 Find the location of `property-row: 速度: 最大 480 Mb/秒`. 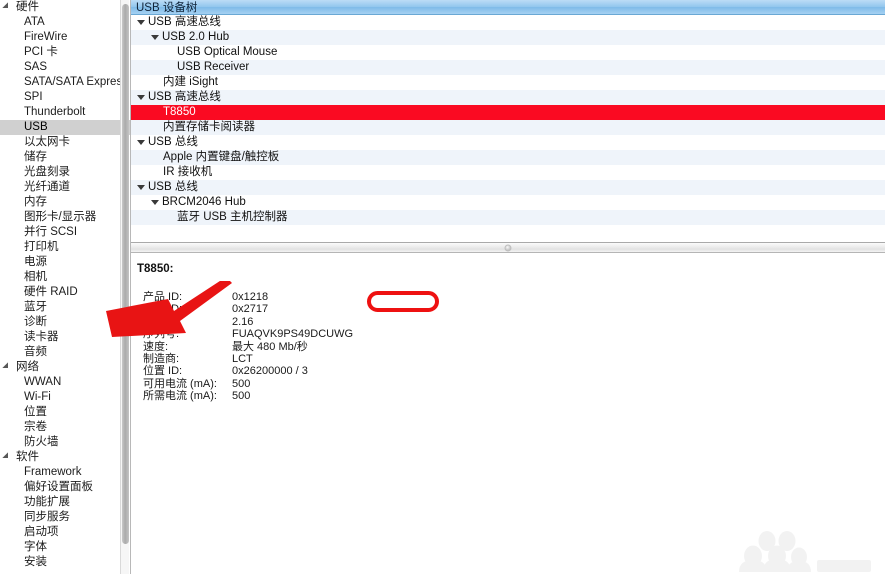

property-row: 速度: 最大 480 Mb/秒 is located at coordinates (510, 347).